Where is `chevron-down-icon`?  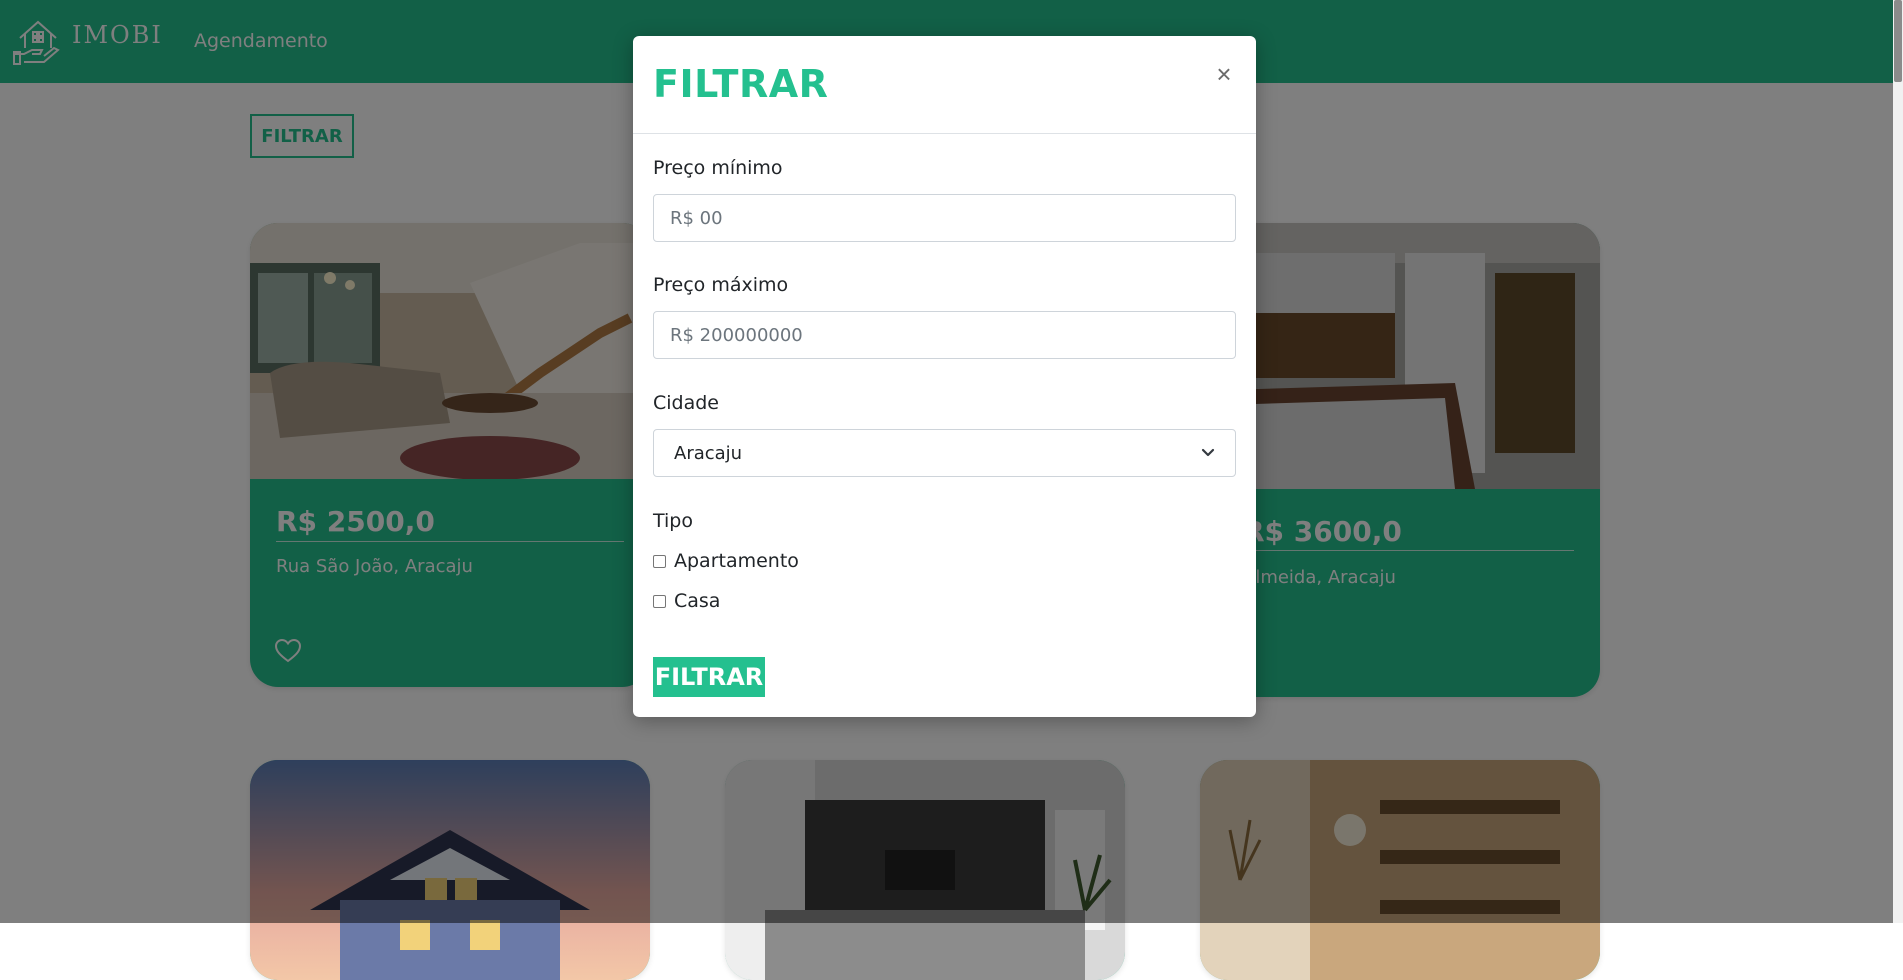
chevron-down-icon is located at coordinates (1208, 452).